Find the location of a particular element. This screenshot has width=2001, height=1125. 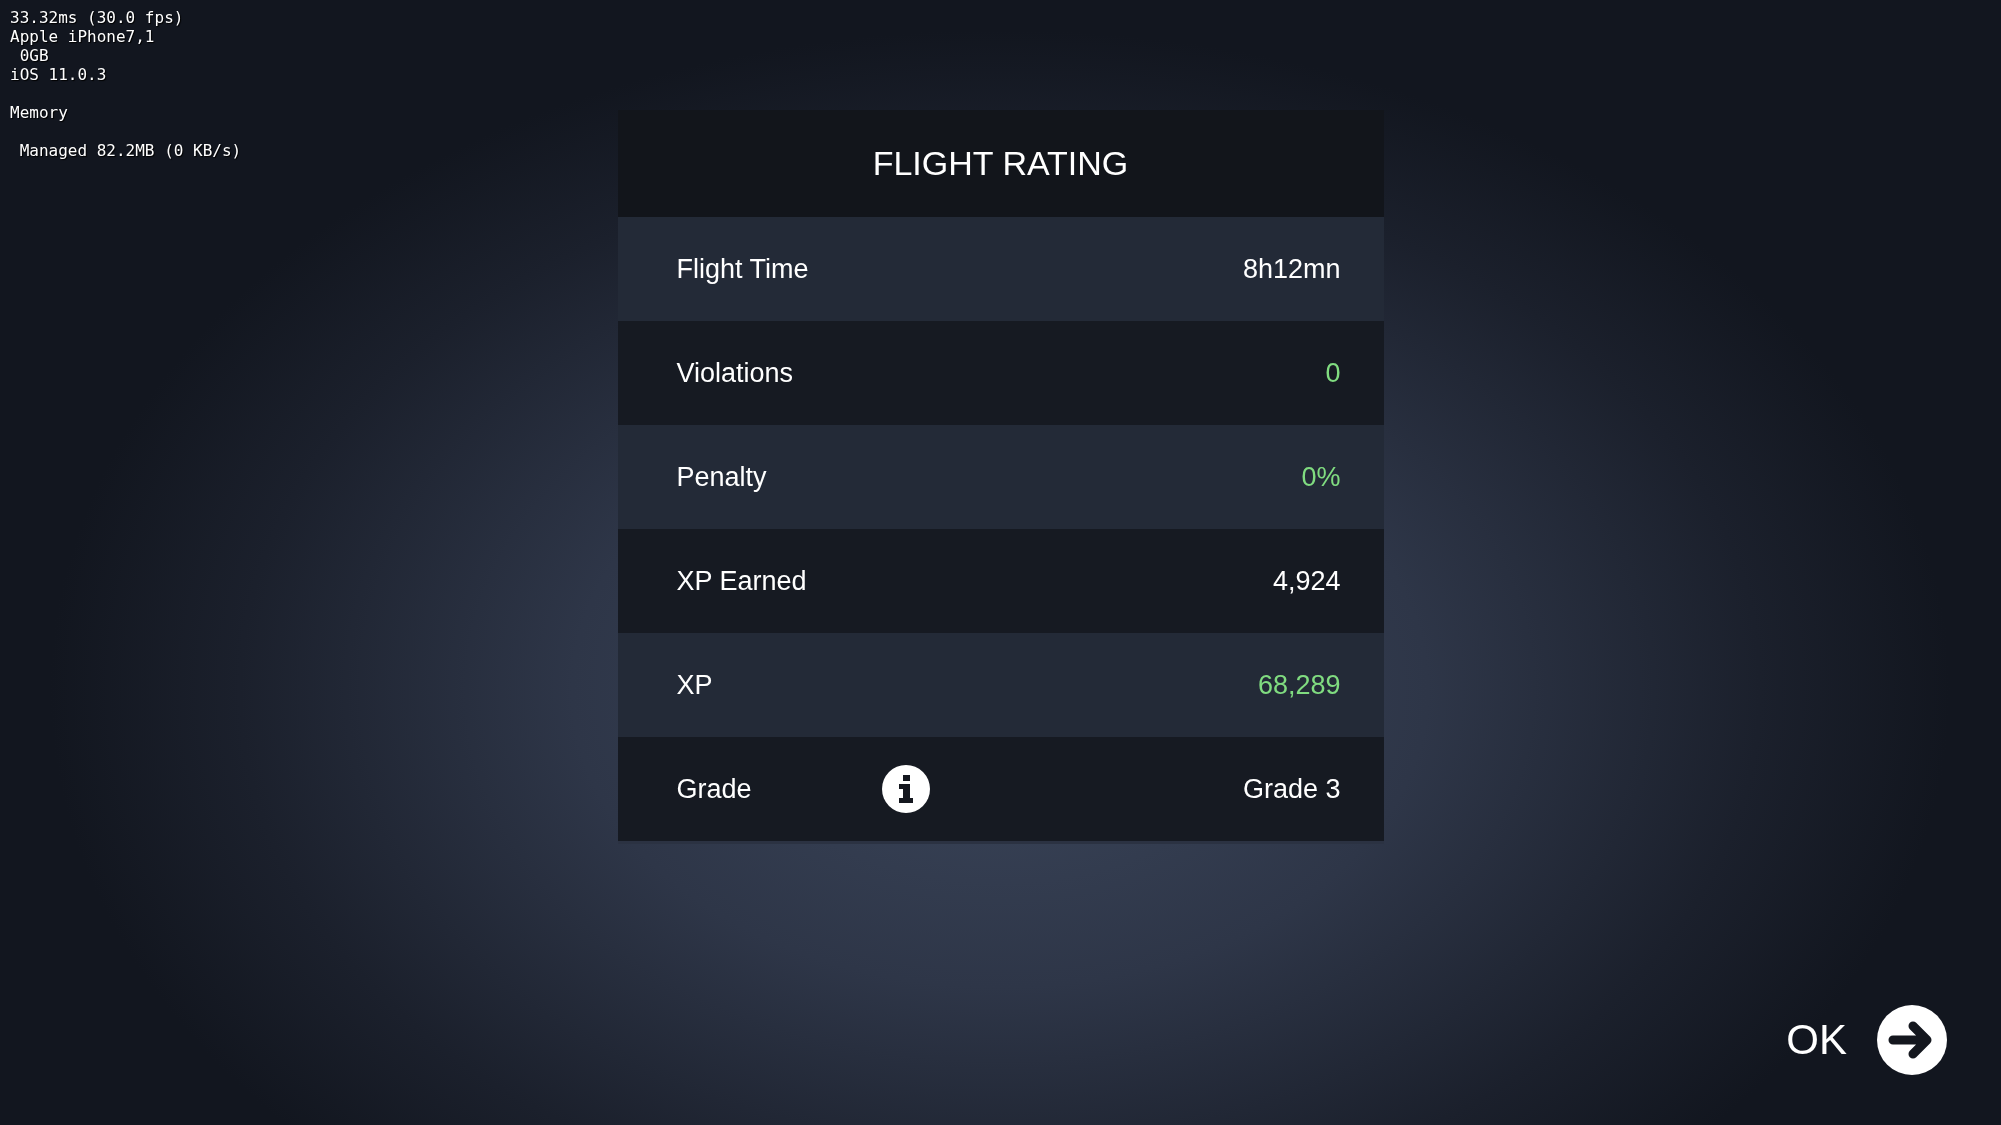

info-icon is located at coordinates (905, 789).